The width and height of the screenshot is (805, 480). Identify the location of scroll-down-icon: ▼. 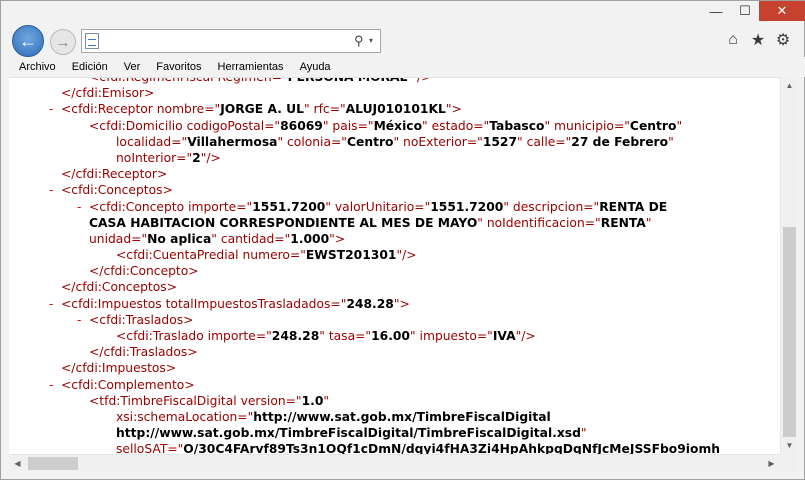
(789, 445).